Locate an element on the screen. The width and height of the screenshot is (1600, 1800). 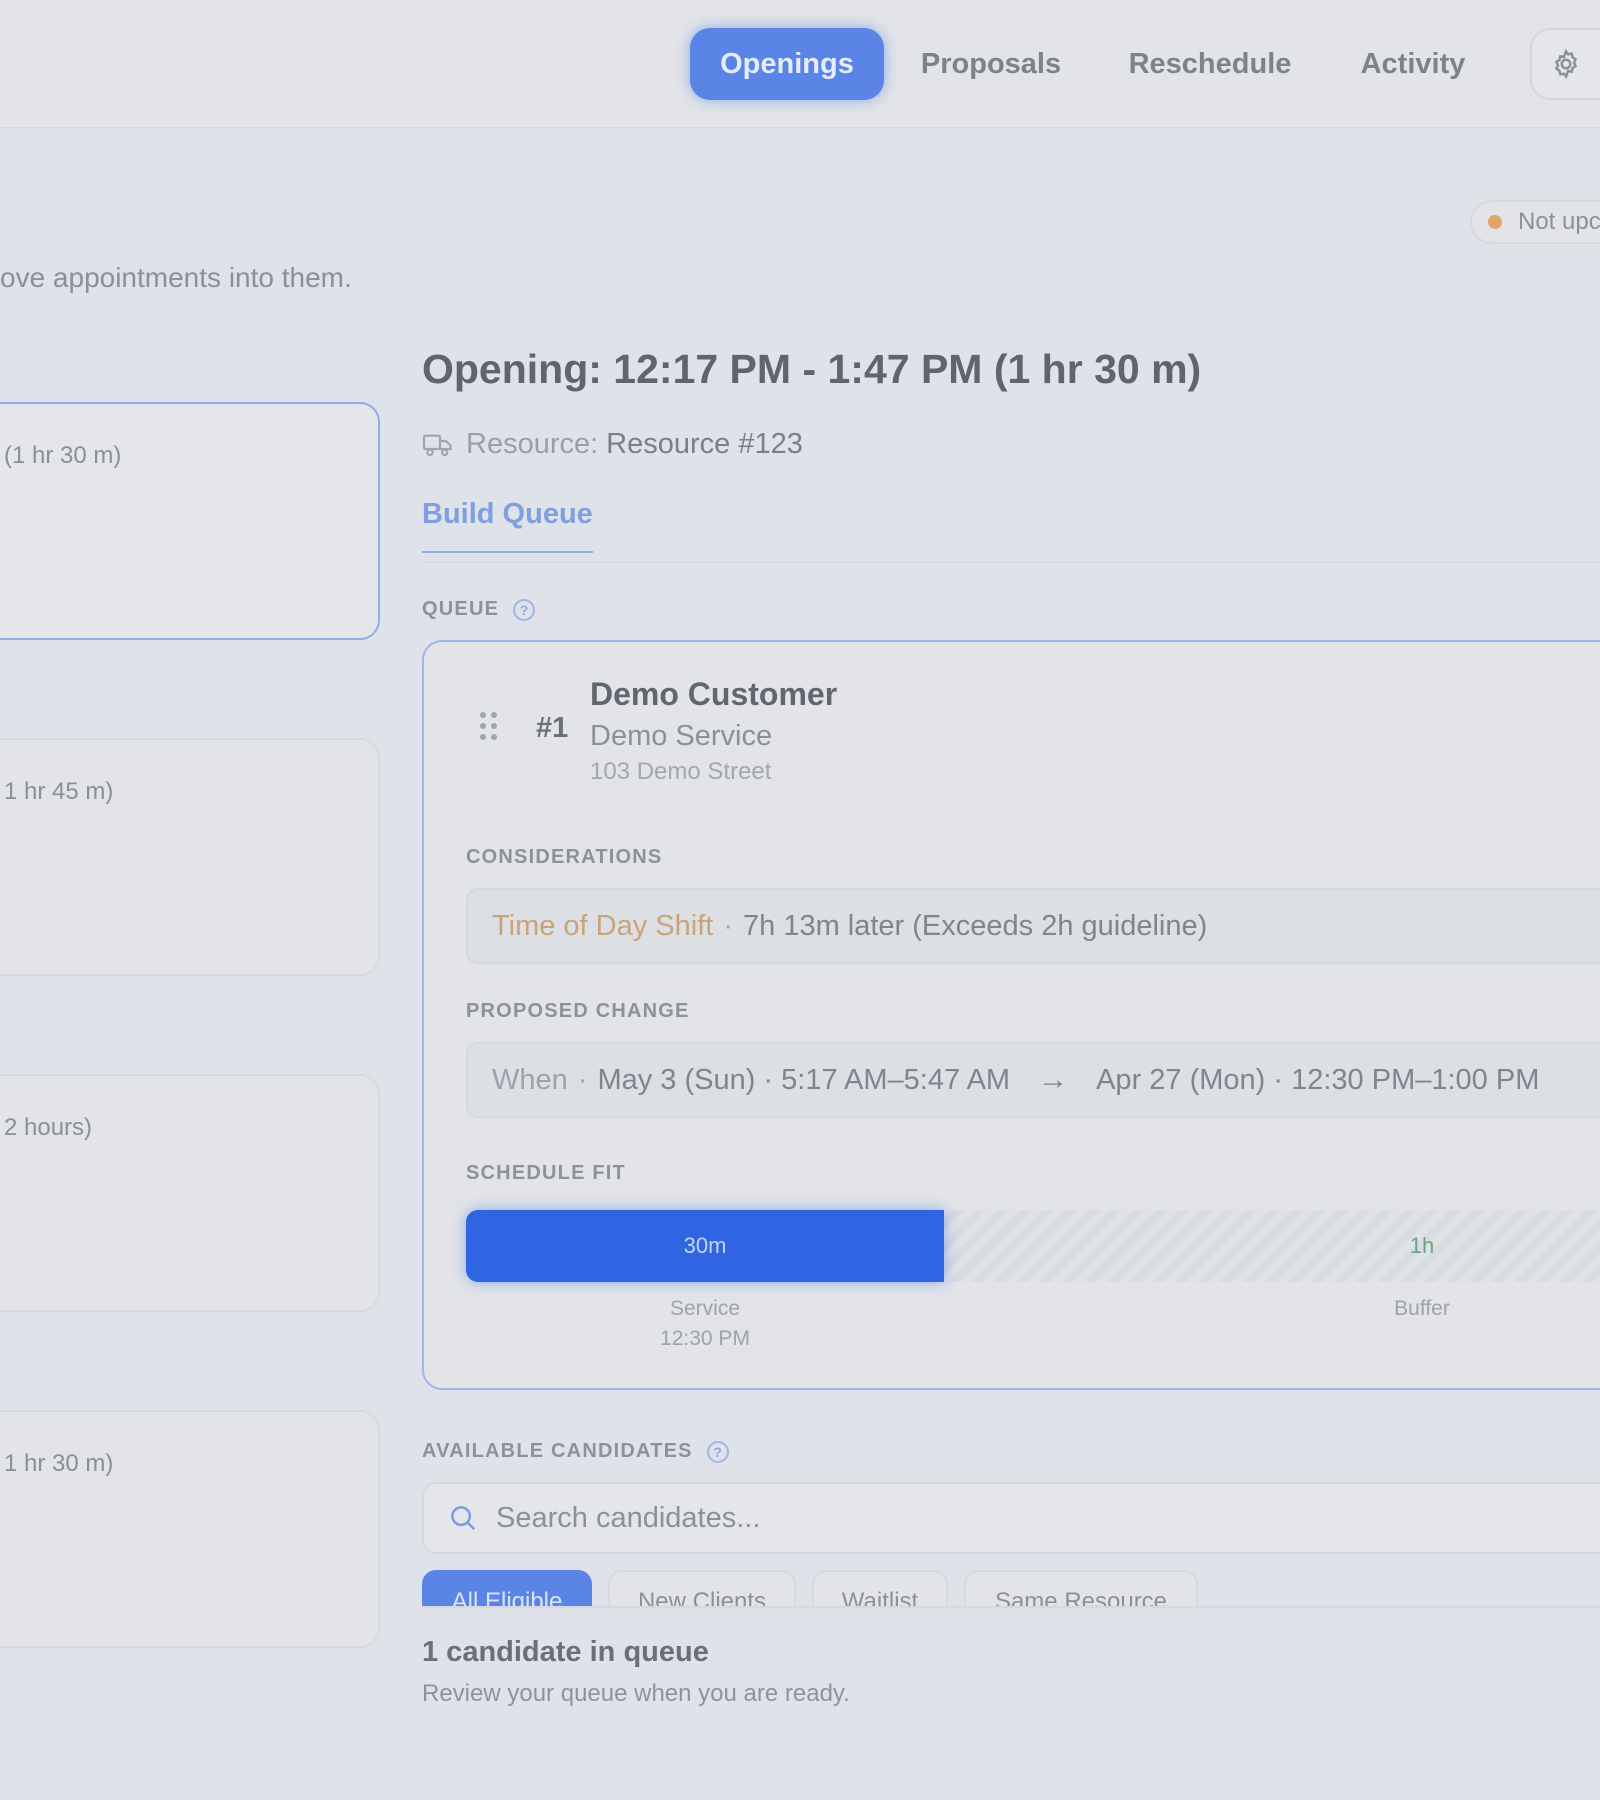
opening-title: Opening: 12:17 PM - 1:47 PM (1 hr 30 m) is located at coordinates (812, 369).